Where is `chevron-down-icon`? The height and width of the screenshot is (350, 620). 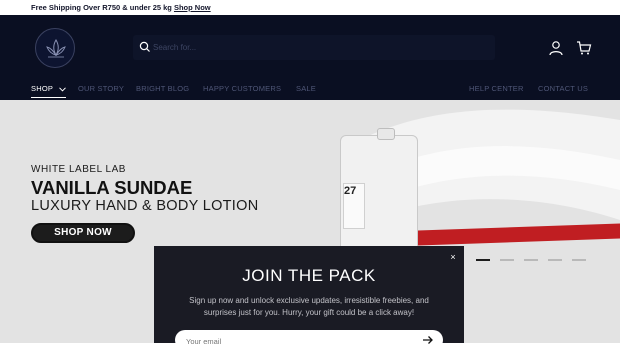
chevron-down-icon is located at coordinates (63, 89).